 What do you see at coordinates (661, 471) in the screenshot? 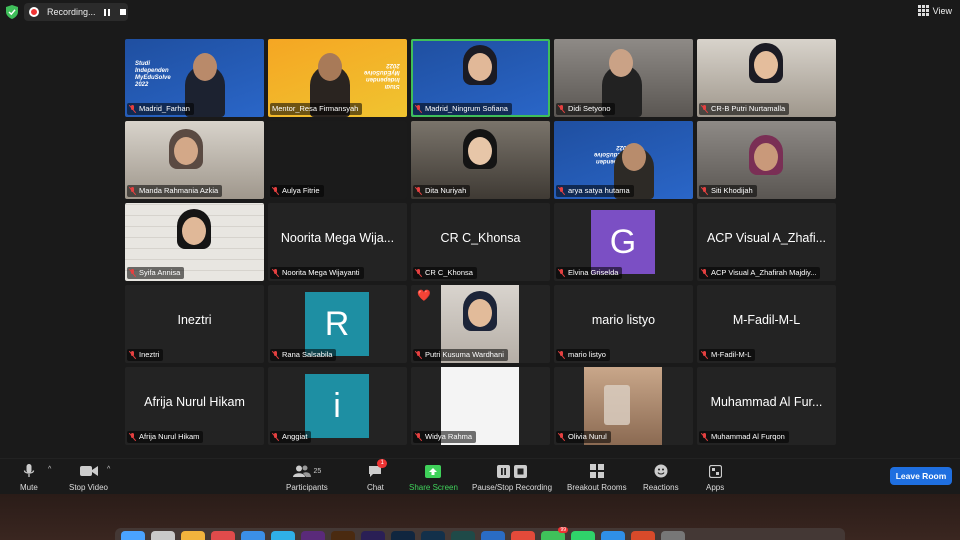
I see `smiley-icon` at bounding box center [661, 471].